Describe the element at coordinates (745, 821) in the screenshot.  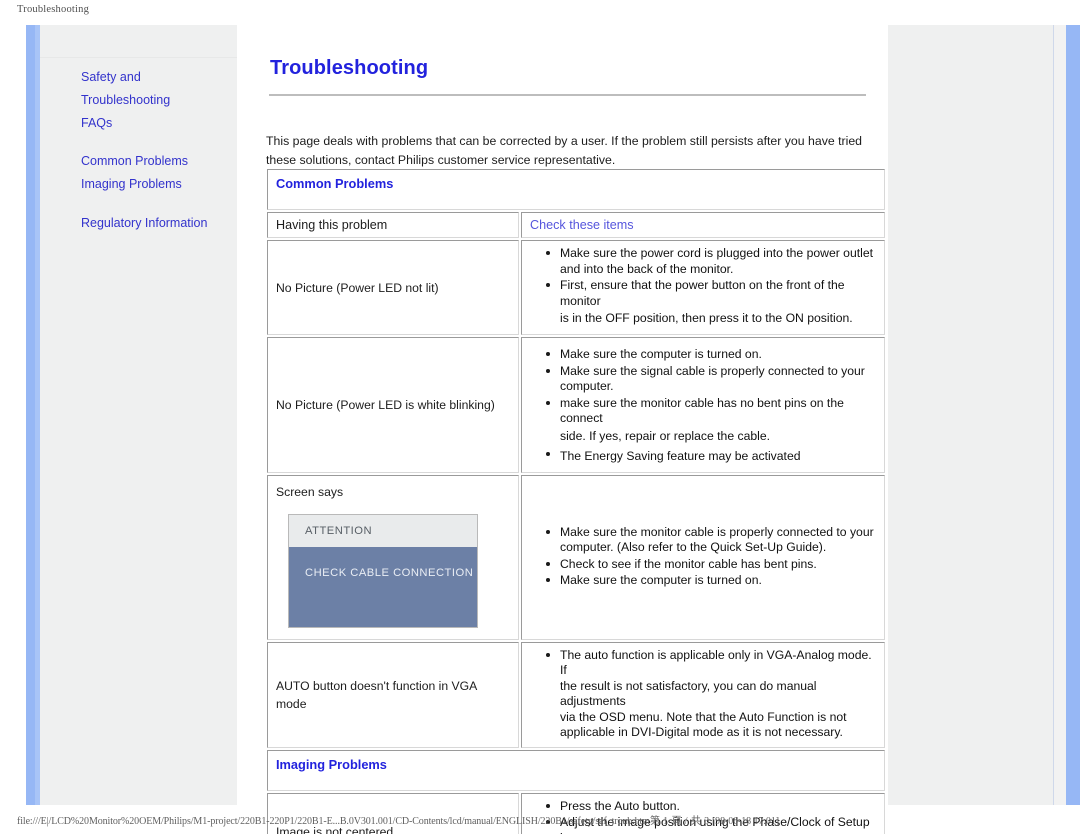
I see `print-footer-timestamp: [98-06-18 17:01]` at that location.